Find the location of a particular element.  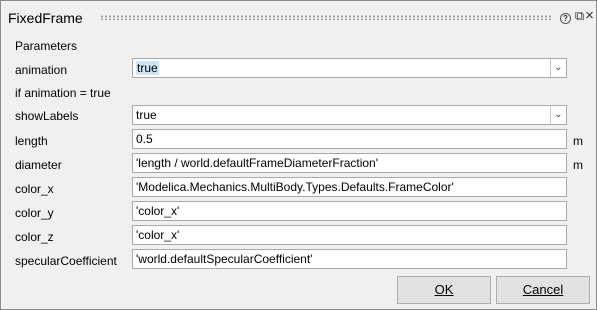

length-value: 0.5 is located at coordinates (144, 139).